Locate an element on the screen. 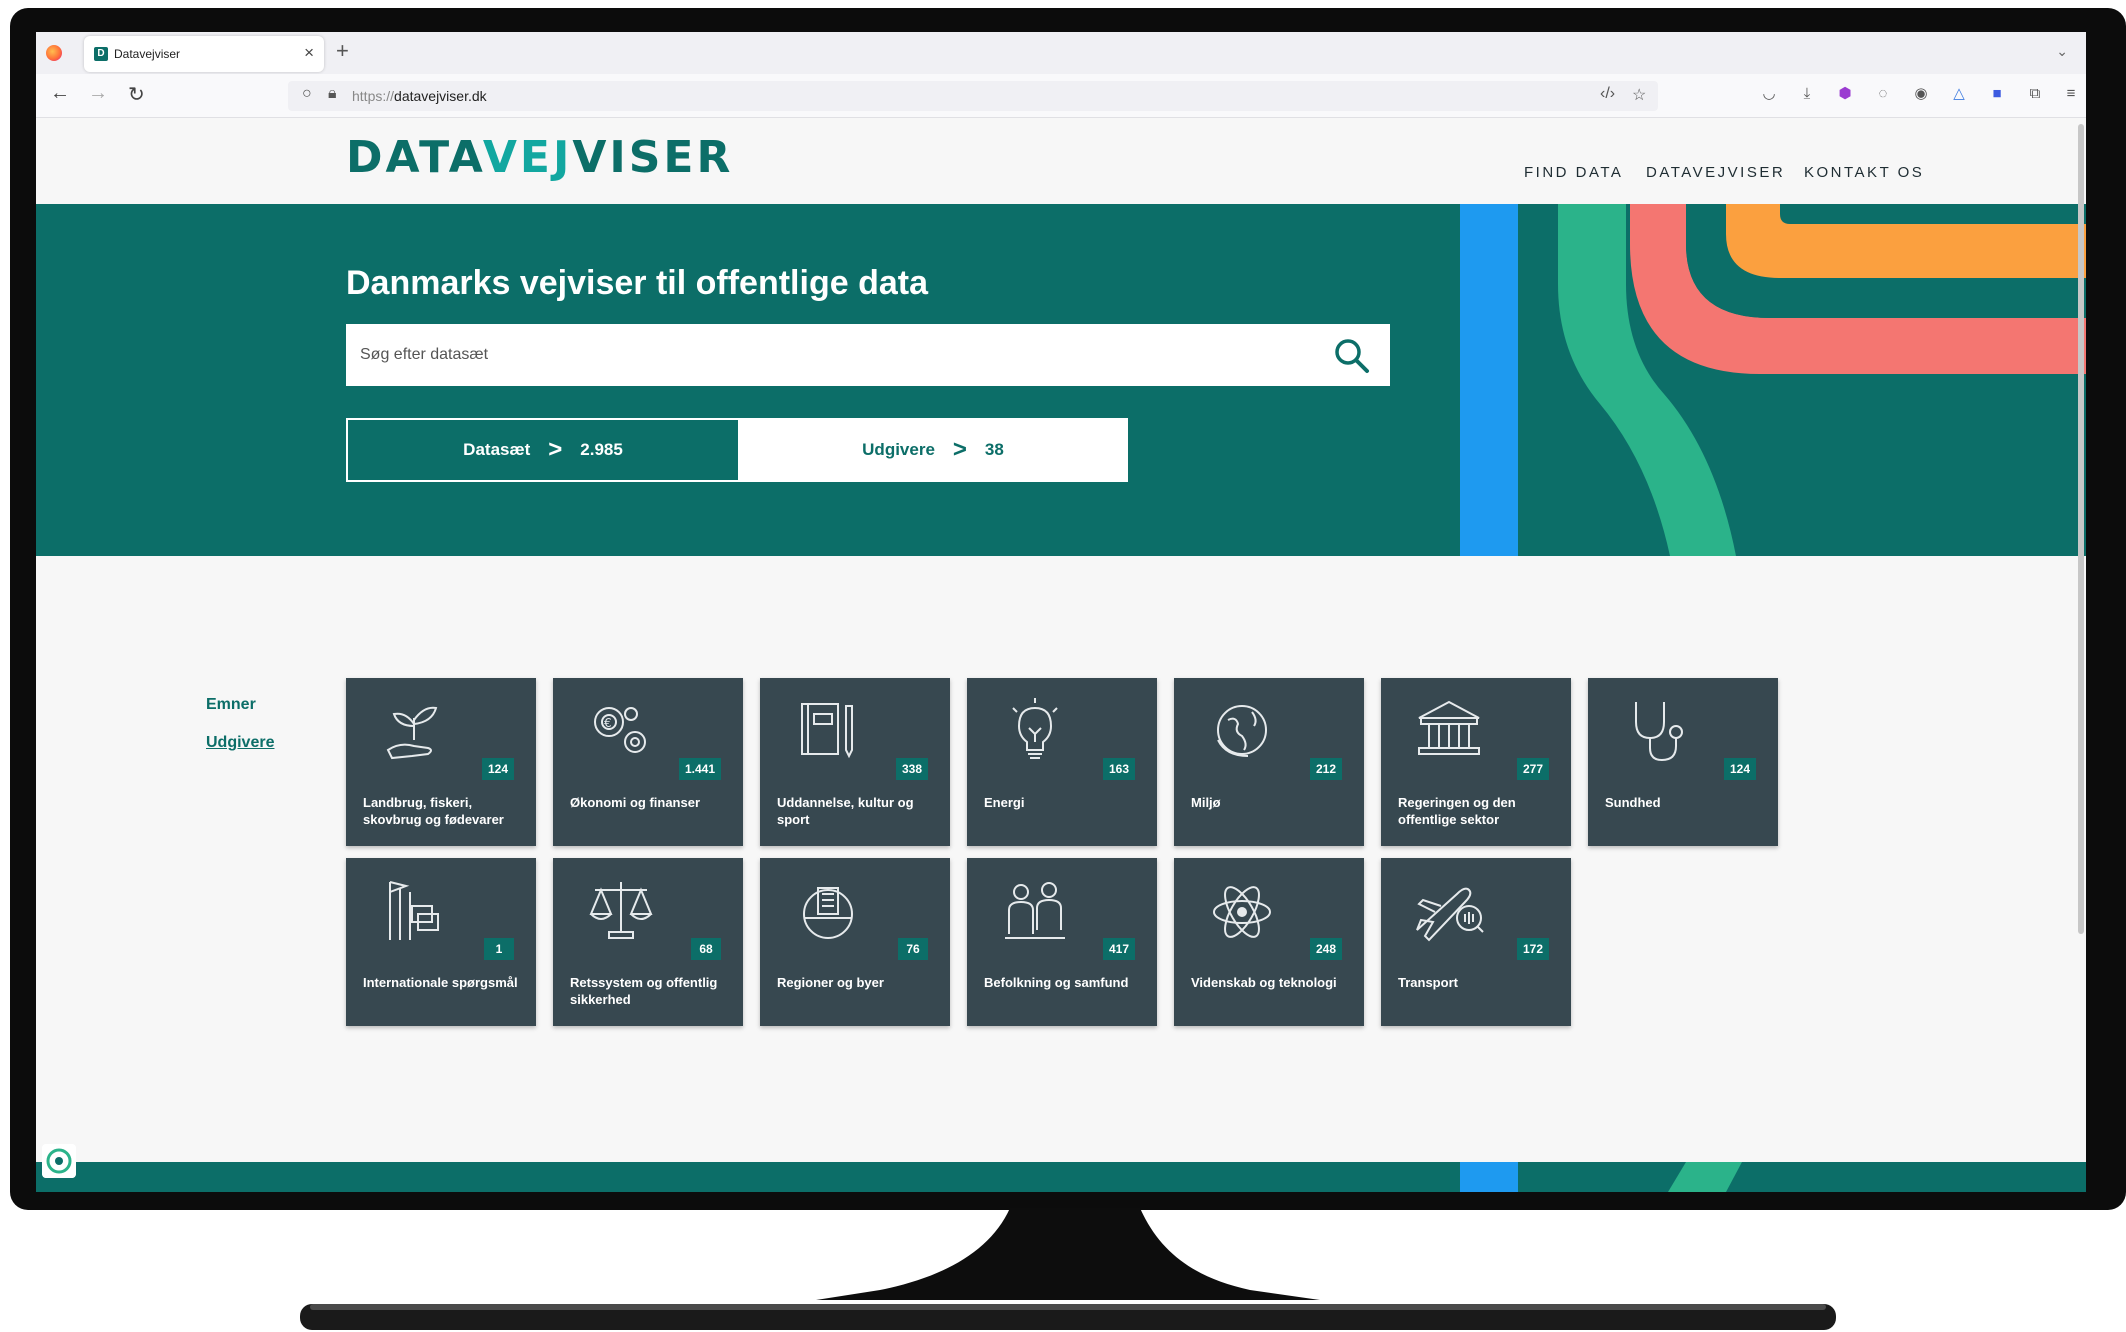 This screenshot has width=2126, height=1332. page-scrollbar is located at coordinates (2081, 529).